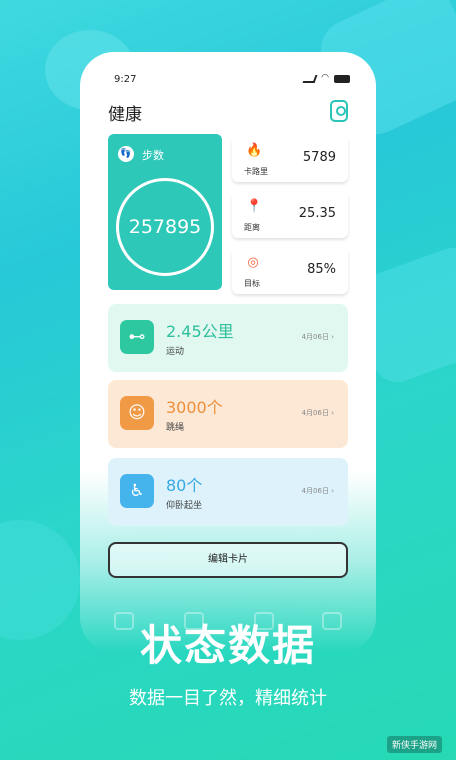 The width and height of the screenshot is (456, 760). What do you see at coordinates (126, 154) in the screenshot?
I see `footprint-icon: 👣` at bounding box center [126, 154].